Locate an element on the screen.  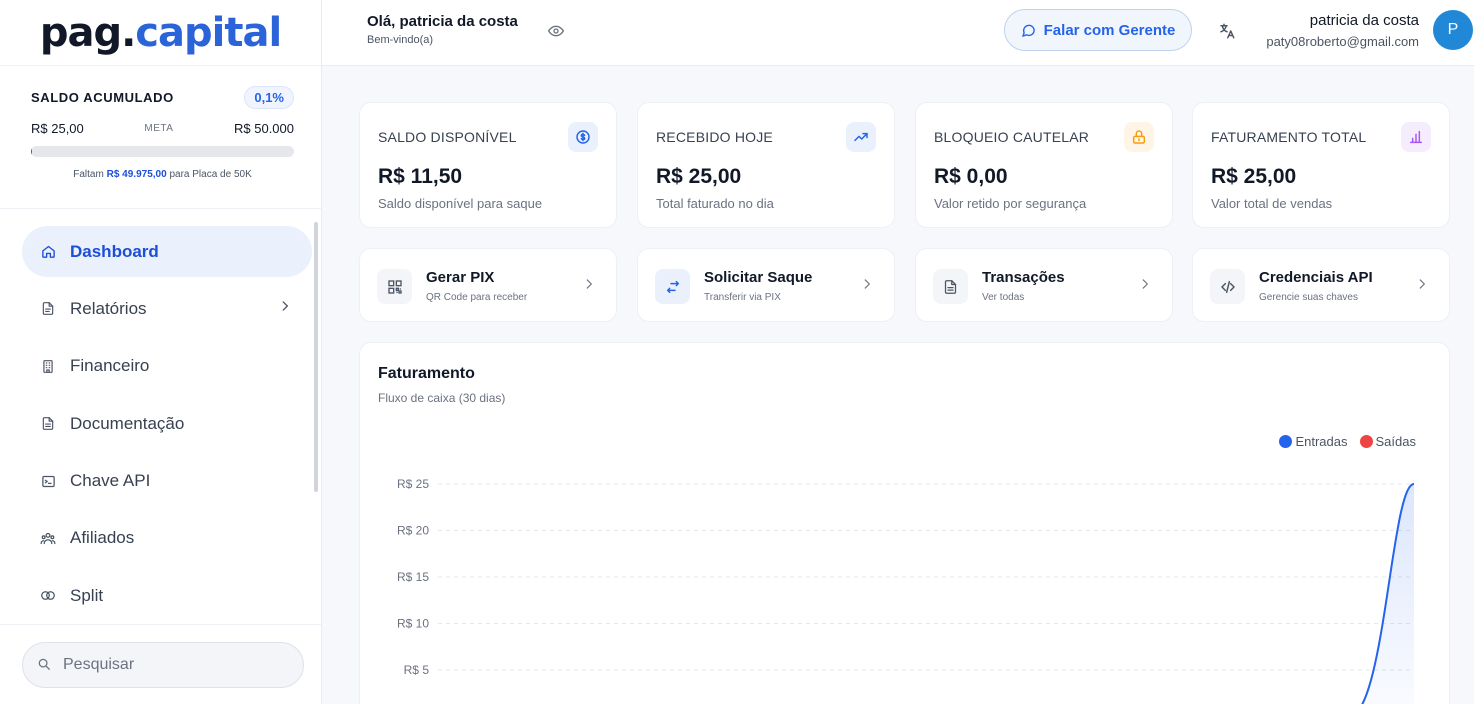
sidebar-item-financeiro: Financeiro is located at coordinates (167, 366).